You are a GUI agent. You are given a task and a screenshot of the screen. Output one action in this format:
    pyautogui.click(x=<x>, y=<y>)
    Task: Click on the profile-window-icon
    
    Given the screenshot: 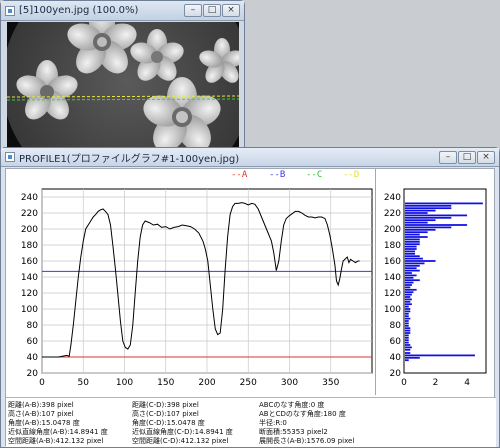 What is the action you would take?
    pyautogui.click(x=10, y=157)
    